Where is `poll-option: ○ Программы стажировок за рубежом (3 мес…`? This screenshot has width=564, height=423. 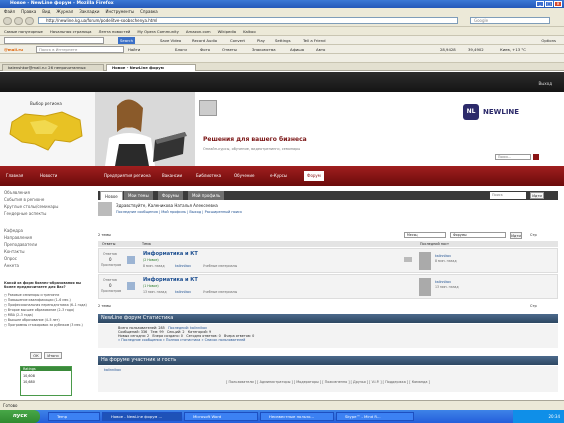
poll-option: ○ Программы стажировок за рубежом (3 мес… is located at coordinates (47, 325).